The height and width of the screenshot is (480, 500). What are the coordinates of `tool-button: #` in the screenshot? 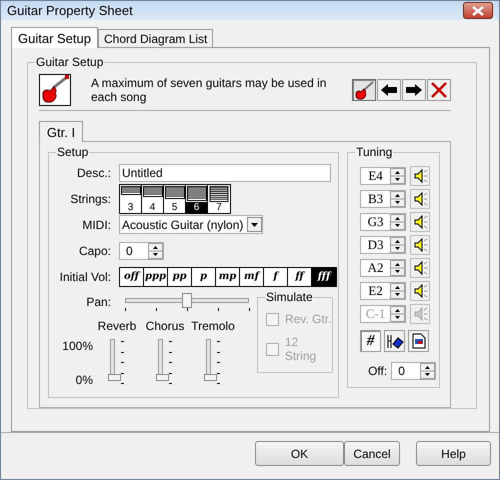 It's located at (371, 341).